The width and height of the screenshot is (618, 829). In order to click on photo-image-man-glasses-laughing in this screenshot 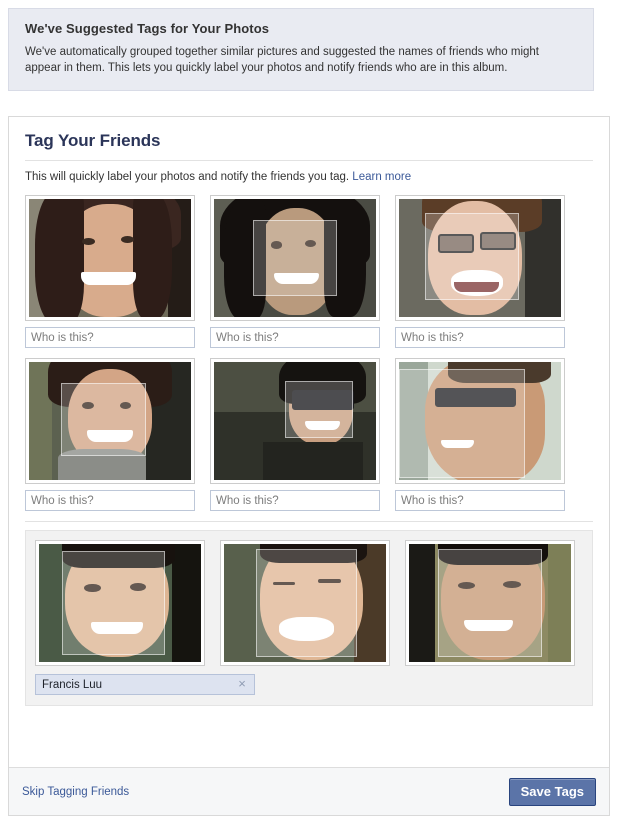, I will do `click(480, 258)`.